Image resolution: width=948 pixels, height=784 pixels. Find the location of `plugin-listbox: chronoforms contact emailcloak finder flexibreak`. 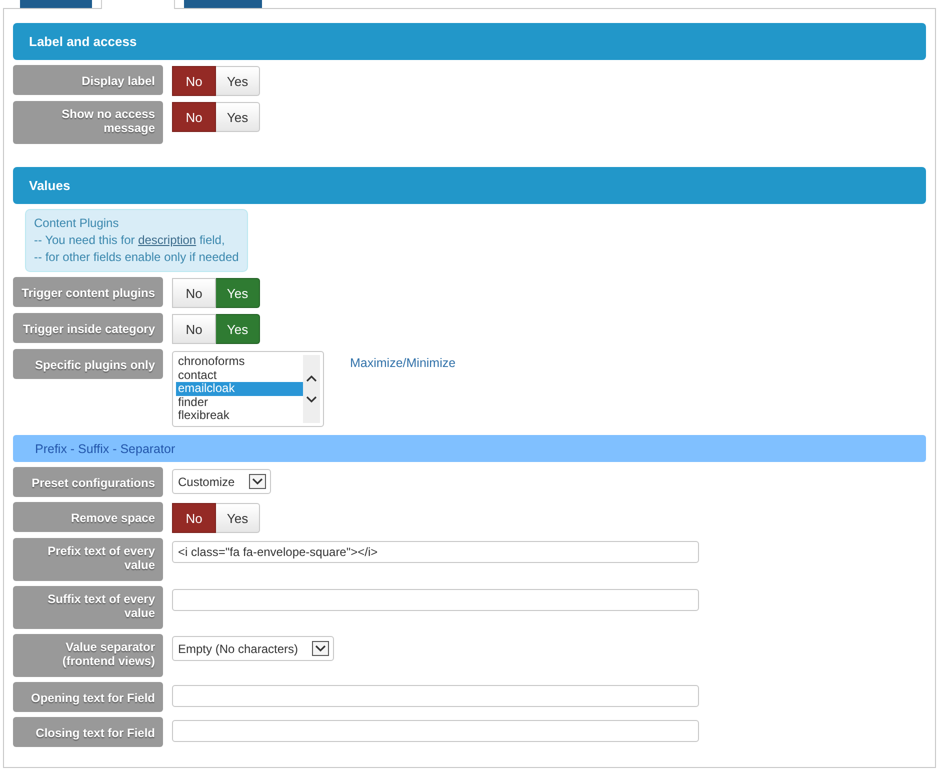

plugin-listbox: chronoforms contact emailcloak finder flexibreak is located at coordinates (248, 389).